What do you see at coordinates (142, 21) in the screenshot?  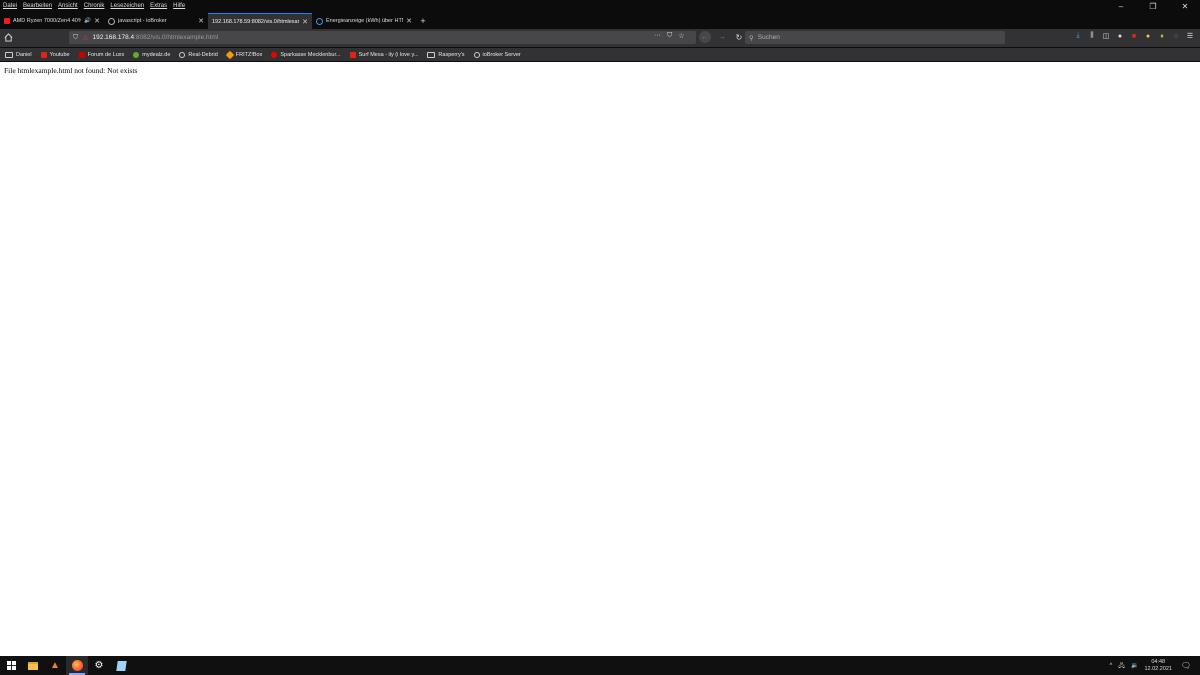 I see `tab-label: javascript - ioBroker` at bounding box center [142, 21].